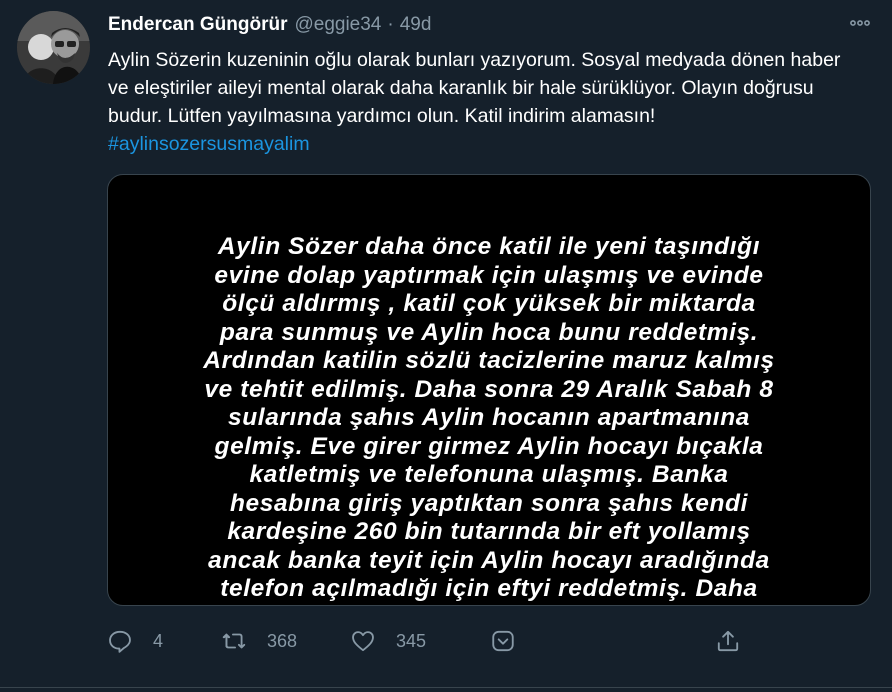  What do you see at coordinates (363, 641) in the screenshot?
I see `heart-icon` at bounding box center [363, 641].